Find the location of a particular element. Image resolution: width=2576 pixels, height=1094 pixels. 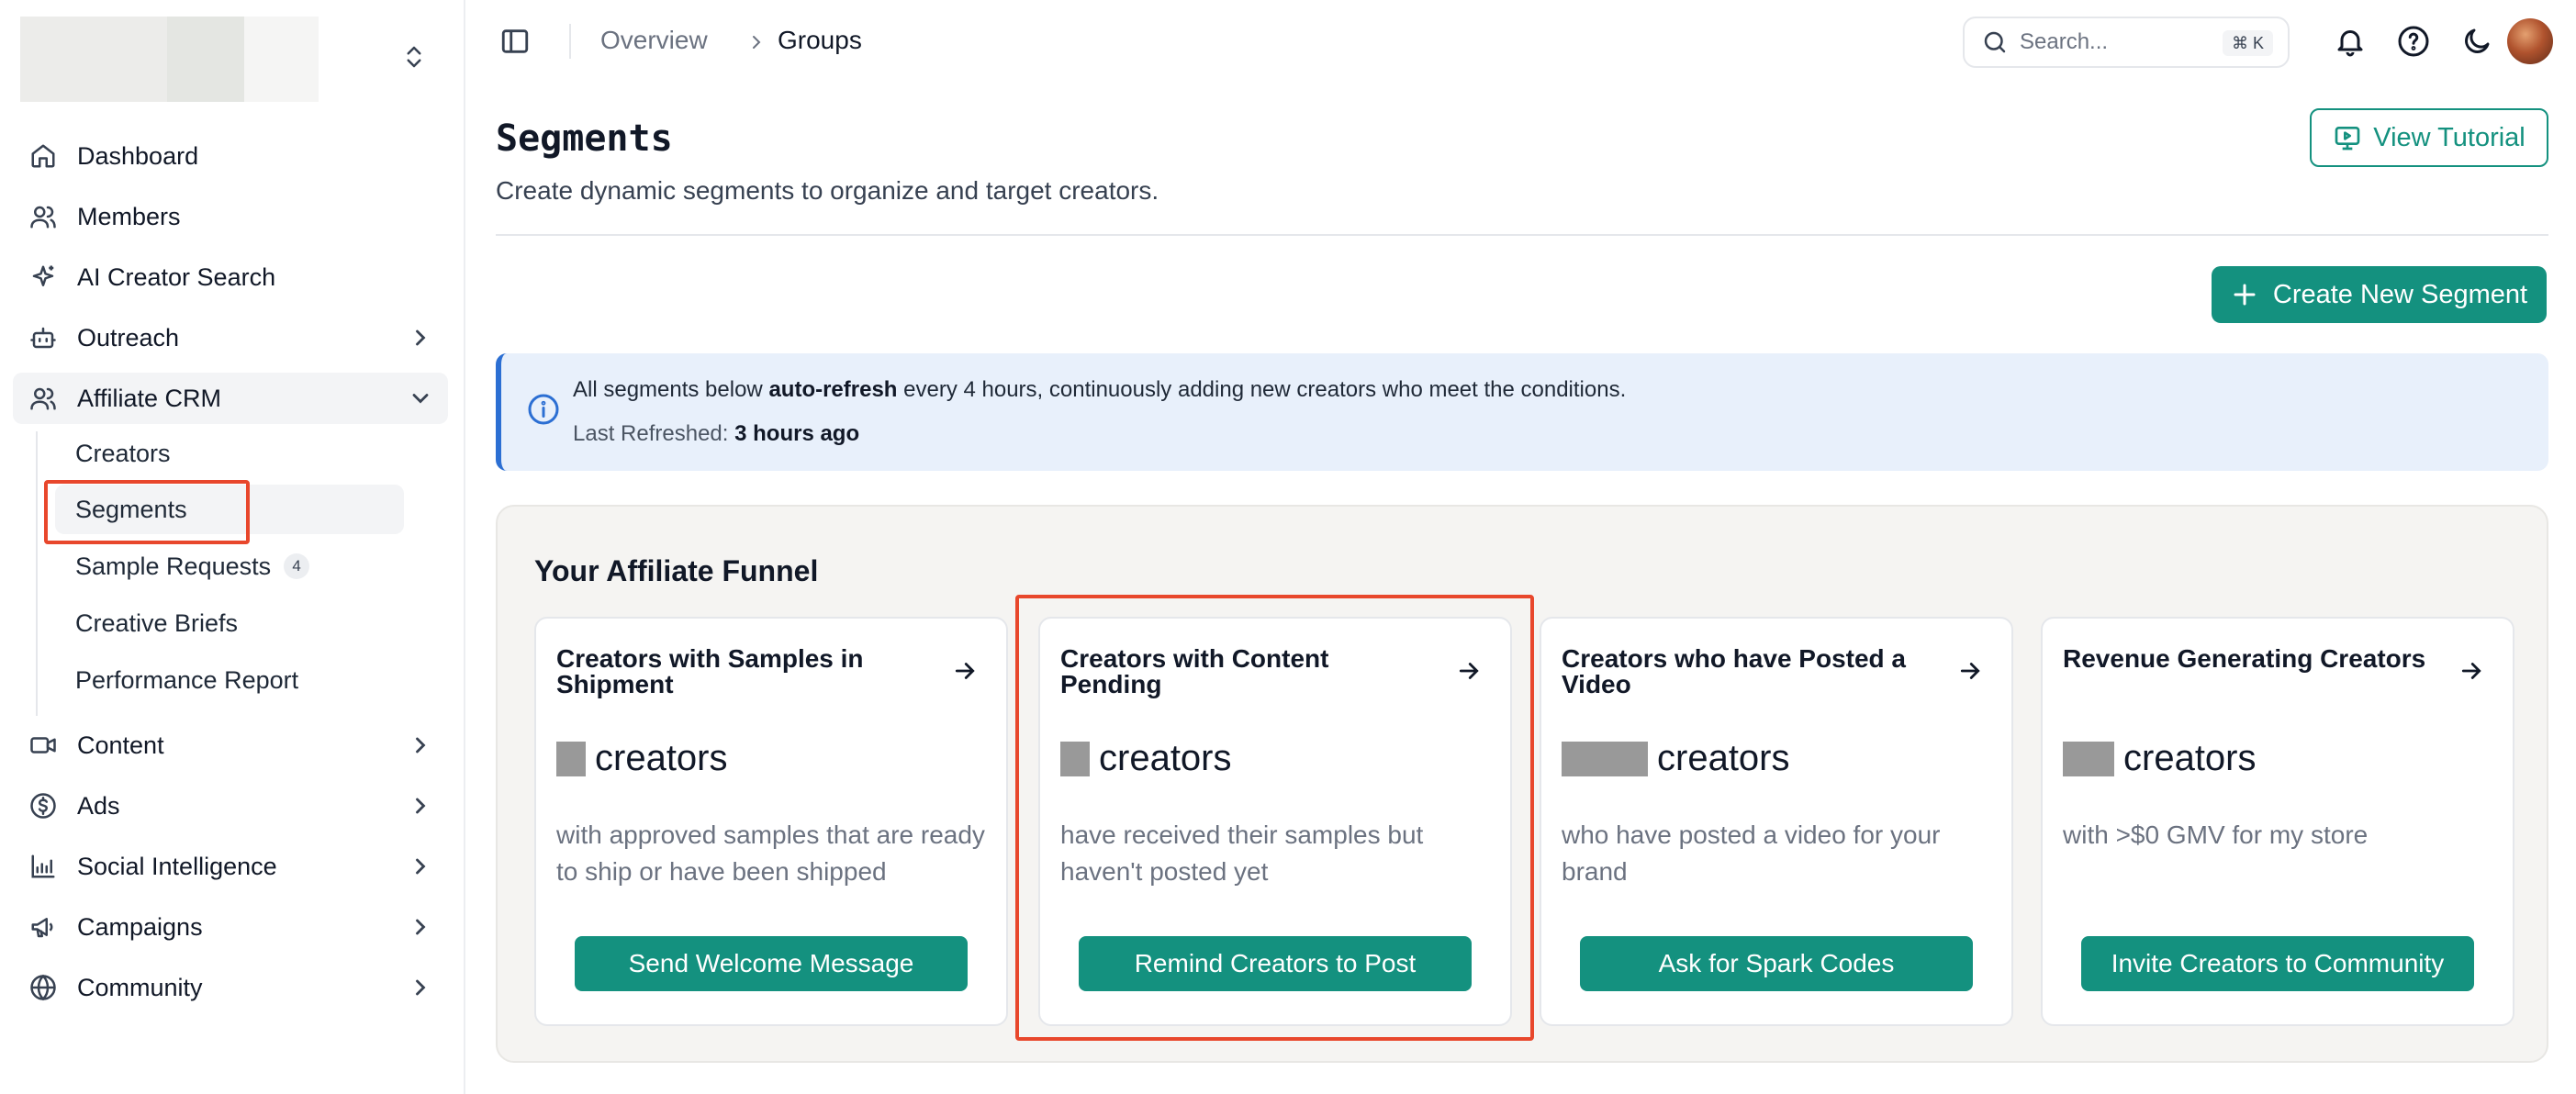

card-title: Creators who have Posted a Video is located at coordinates (1734, 671).